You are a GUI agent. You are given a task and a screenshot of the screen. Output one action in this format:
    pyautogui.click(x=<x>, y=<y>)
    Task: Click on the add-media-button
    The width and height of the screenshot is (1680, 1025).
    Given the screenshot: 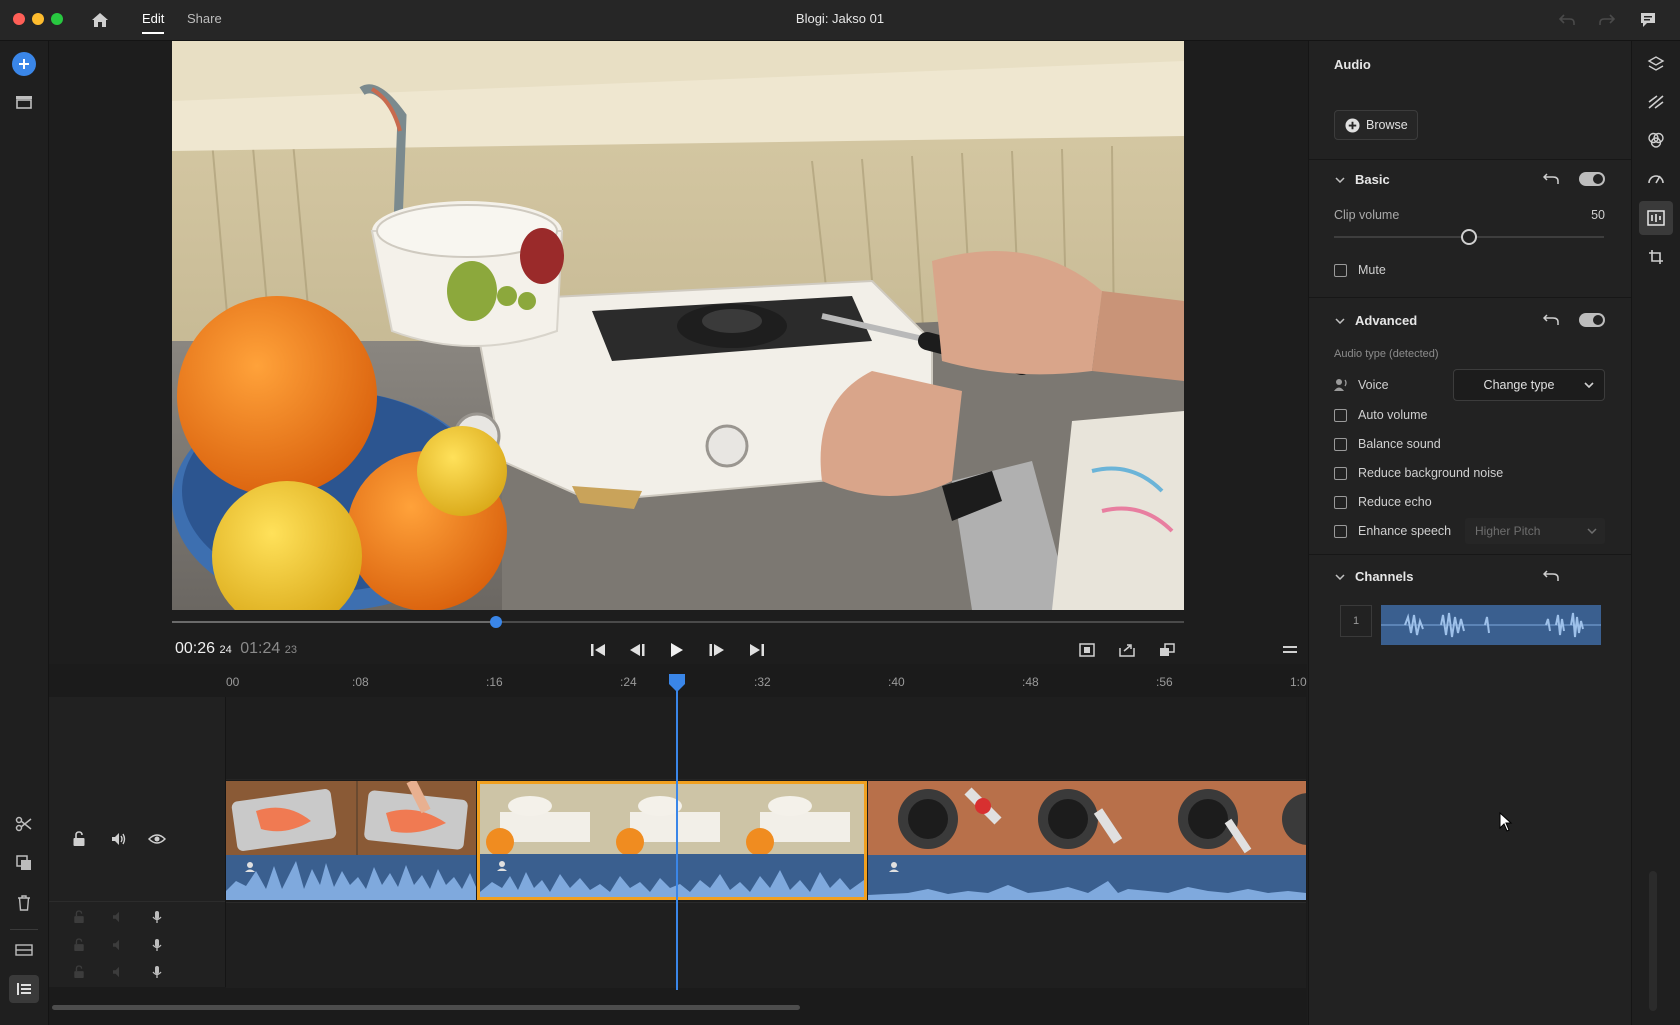 What is the action you would take?
    pyautogui.click(x=24, y=64)
    